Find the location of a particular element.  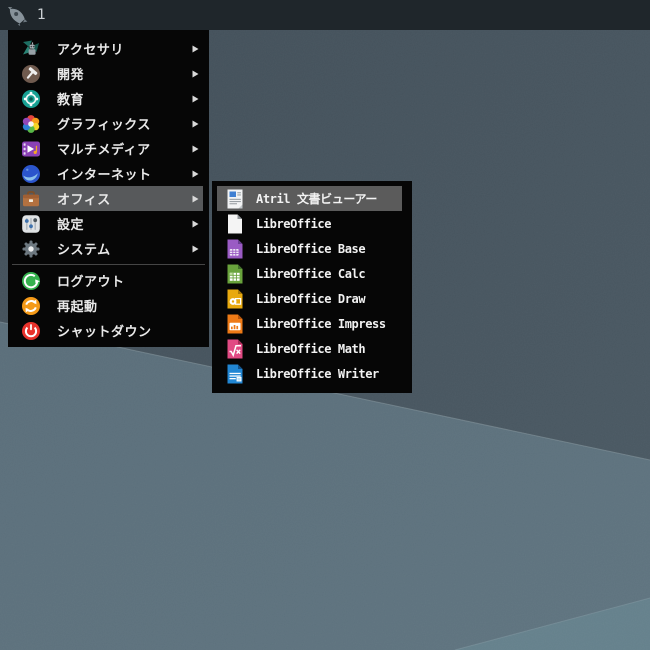

libreoffice-calc-icon is located at coordinates (235, 274).